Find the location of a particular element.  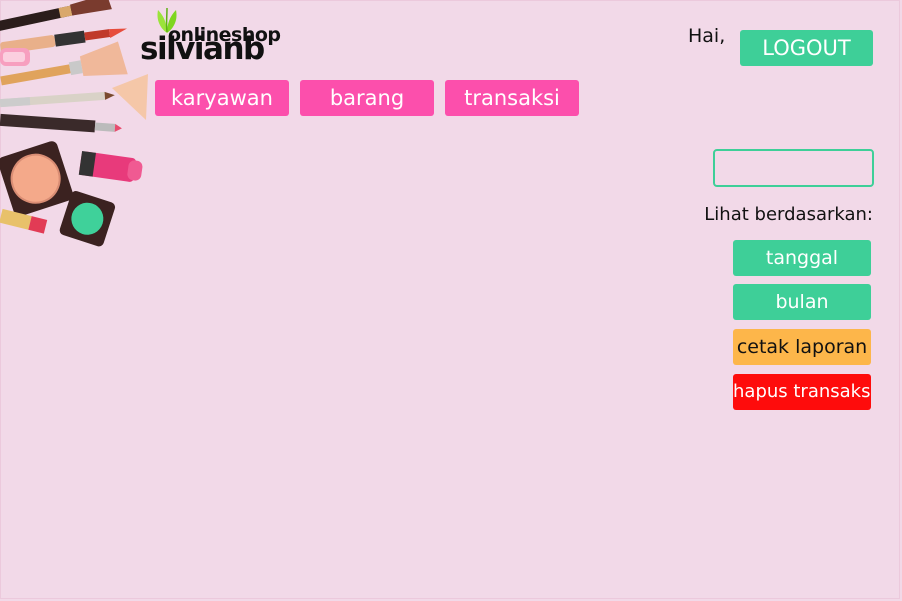

filter-date-button: tanggal is located at coordinates (802, 258).